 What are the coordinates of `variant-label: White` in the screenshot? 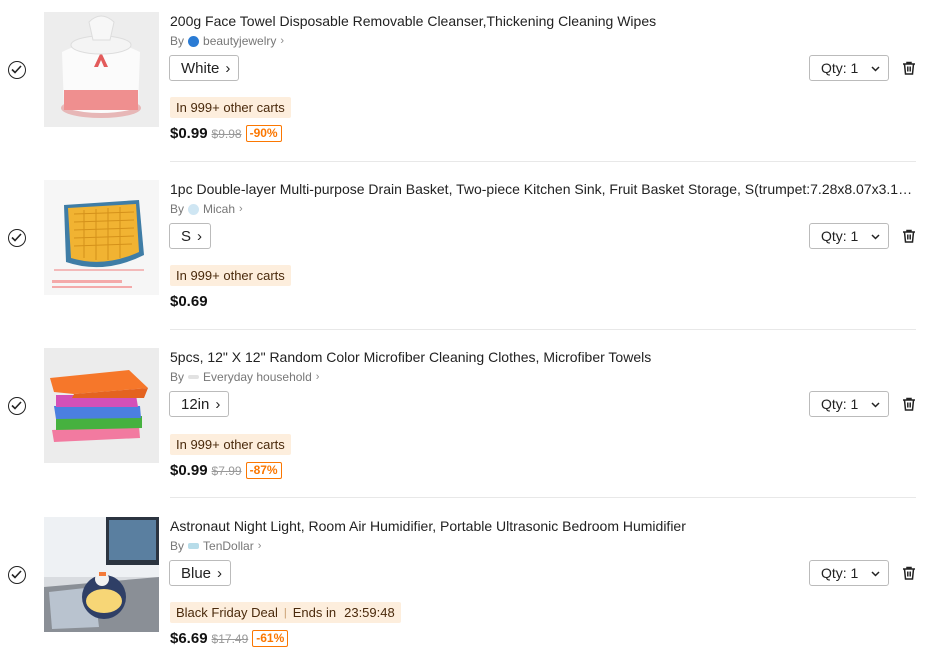 It's located at (200, 68).